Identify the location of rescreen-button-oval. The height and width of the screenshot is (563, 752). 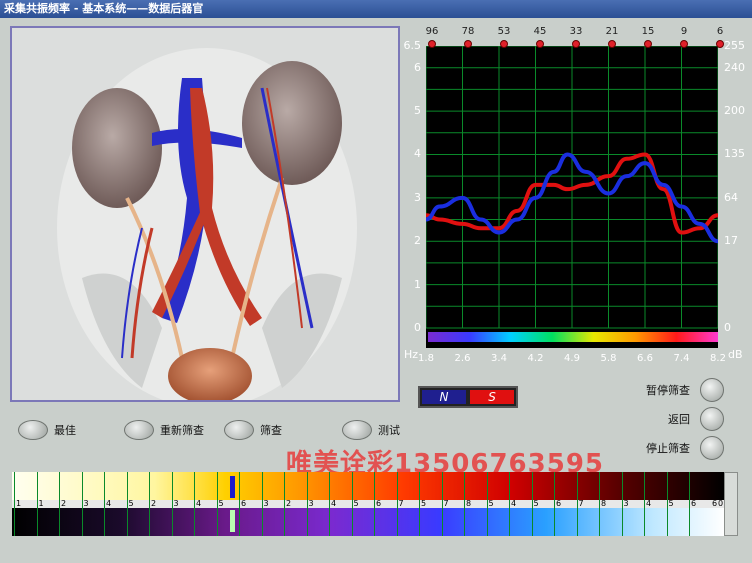
(139, 430).